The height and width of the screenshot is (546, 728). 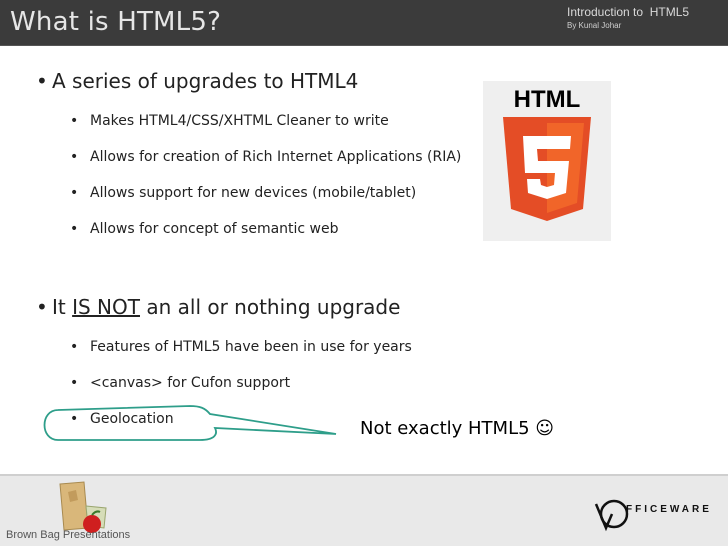 I want to click on sub-bullet: • Makes HTML4/CSS/XHTML Cleaner to write, so click(x=229, y=121).